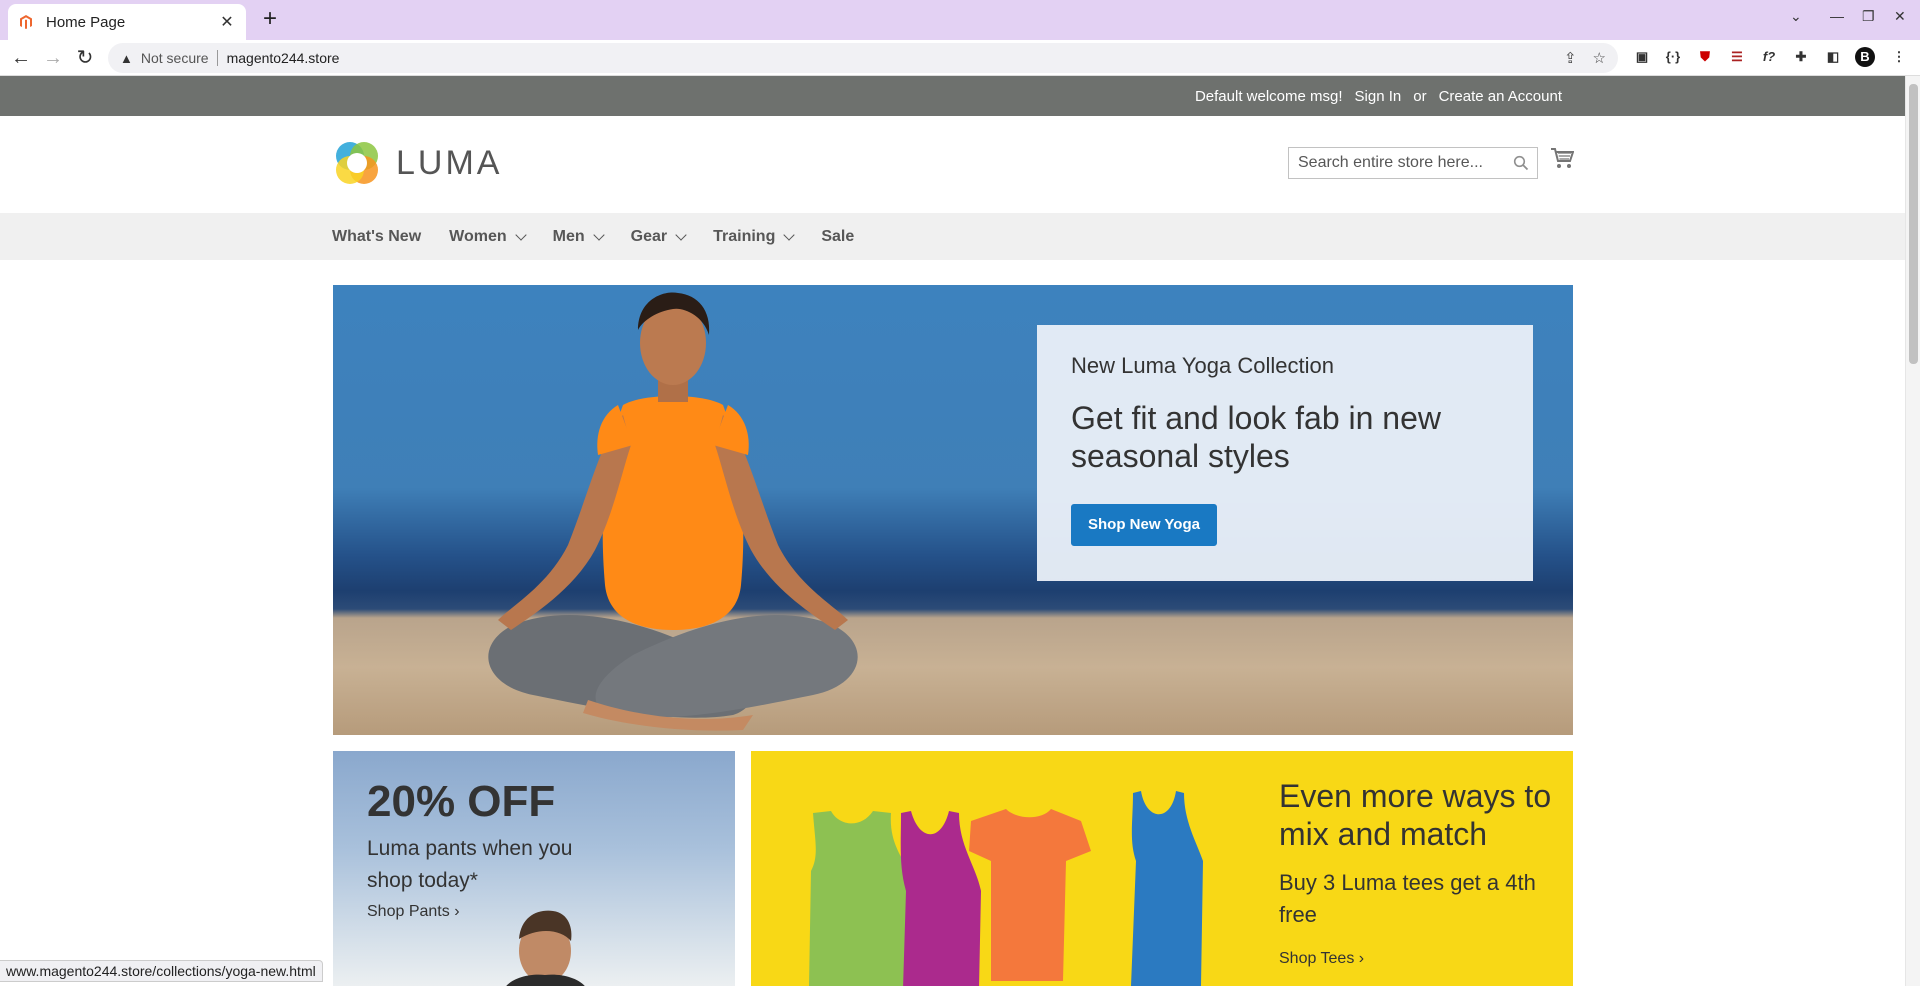 The image size is (1920, 986). I want to click on nav-item-label: Sale, so click(838, 236).